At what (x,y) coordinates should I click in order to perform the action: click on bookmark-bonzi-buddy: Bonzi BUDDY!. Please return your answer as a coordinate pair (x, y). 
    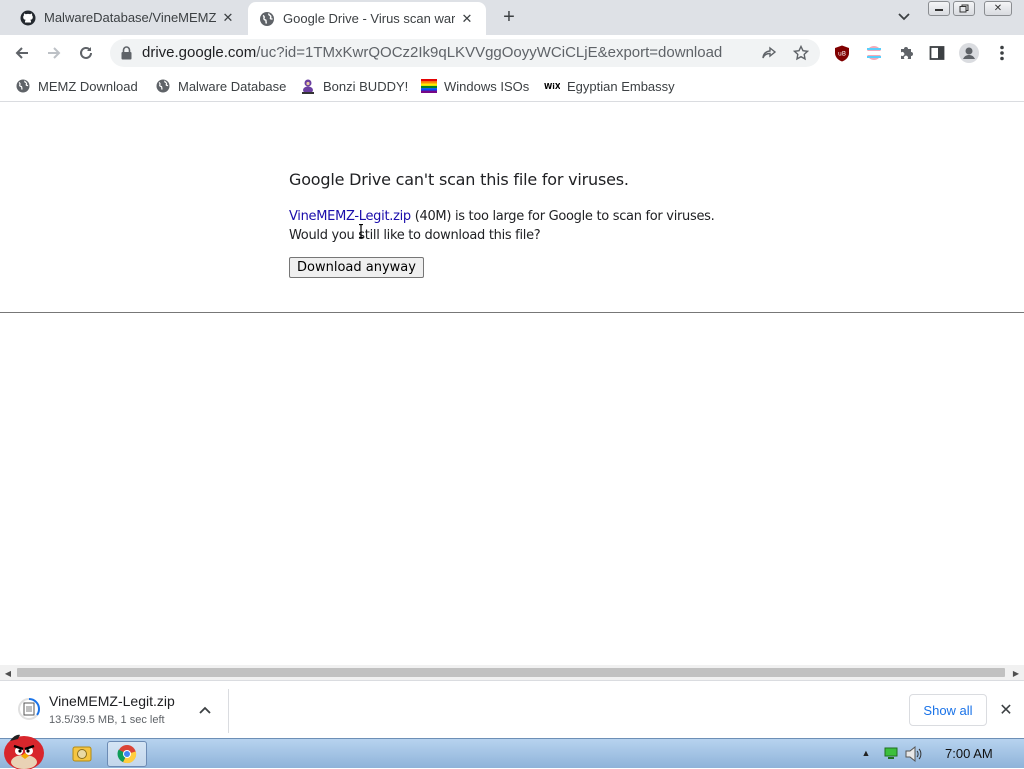
    Looking at the image, I should click on (354, 86).